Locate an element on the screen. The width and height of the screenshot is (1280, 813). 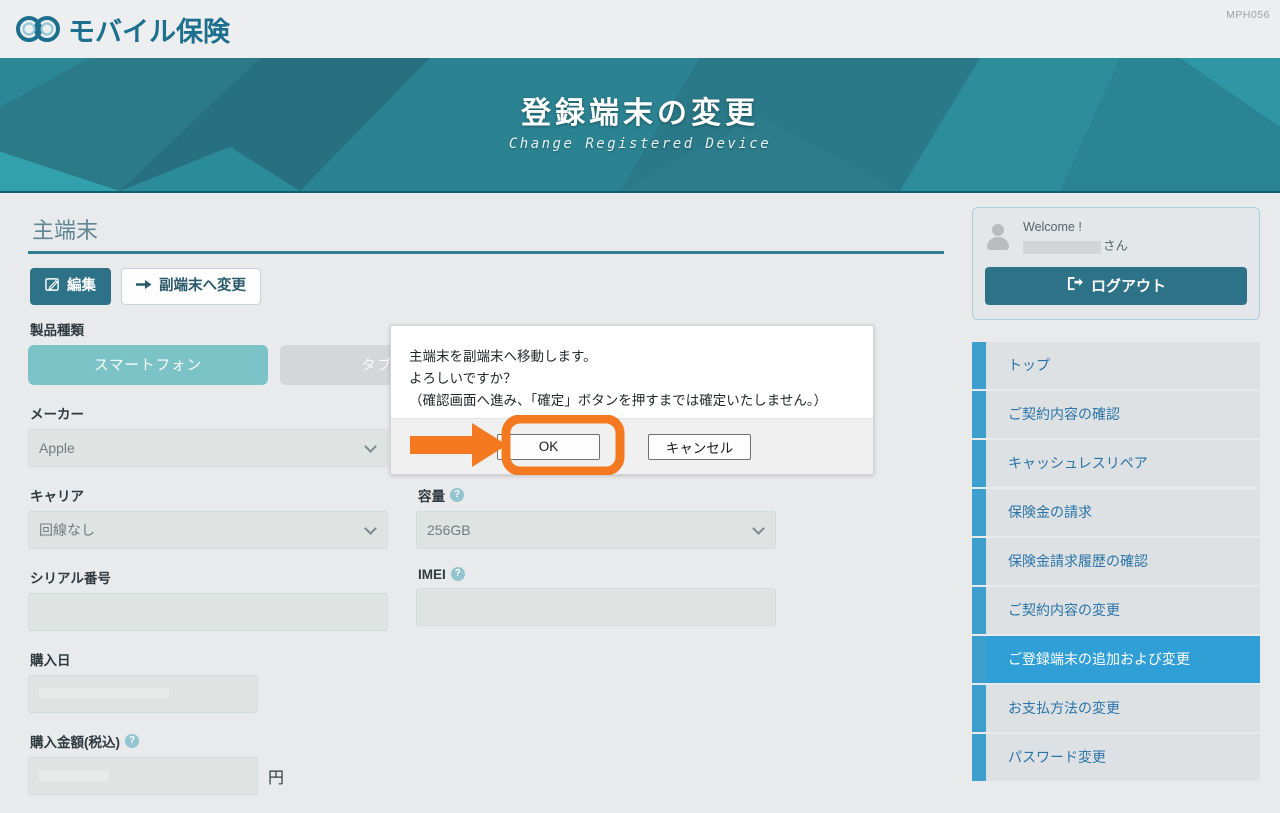
dialog-ok-label: OK is located at coordinates (548, 446).